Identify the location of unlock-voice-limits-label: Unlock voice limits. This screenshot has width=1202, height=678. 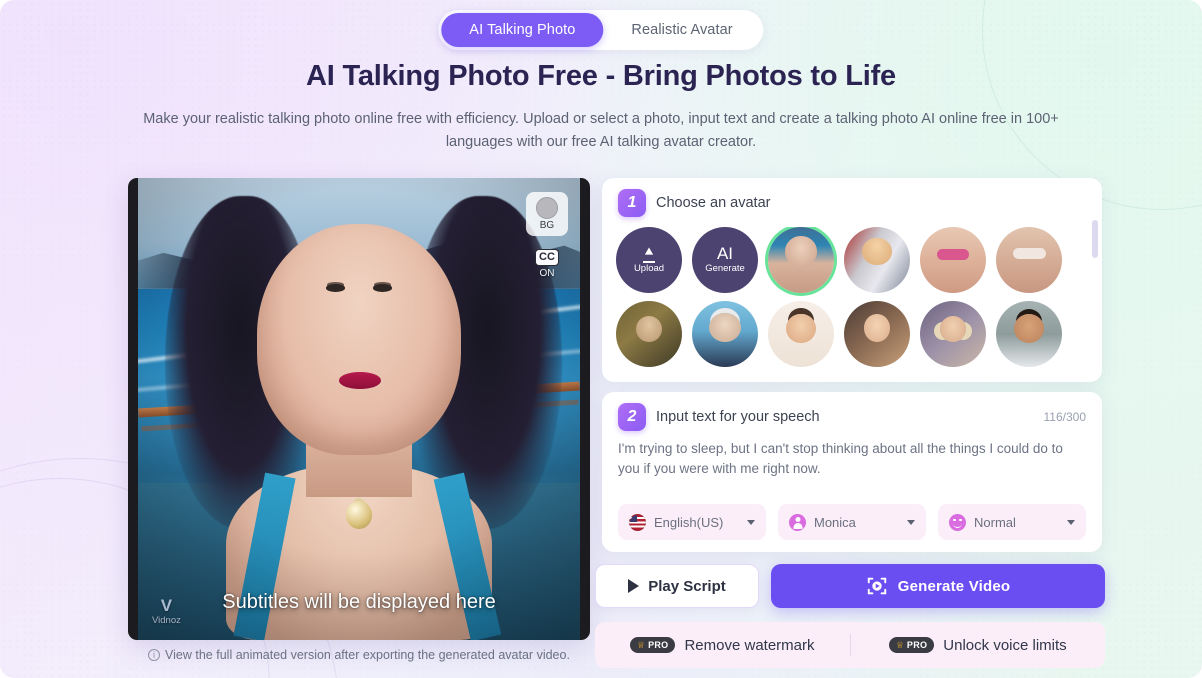
(1005, 645).